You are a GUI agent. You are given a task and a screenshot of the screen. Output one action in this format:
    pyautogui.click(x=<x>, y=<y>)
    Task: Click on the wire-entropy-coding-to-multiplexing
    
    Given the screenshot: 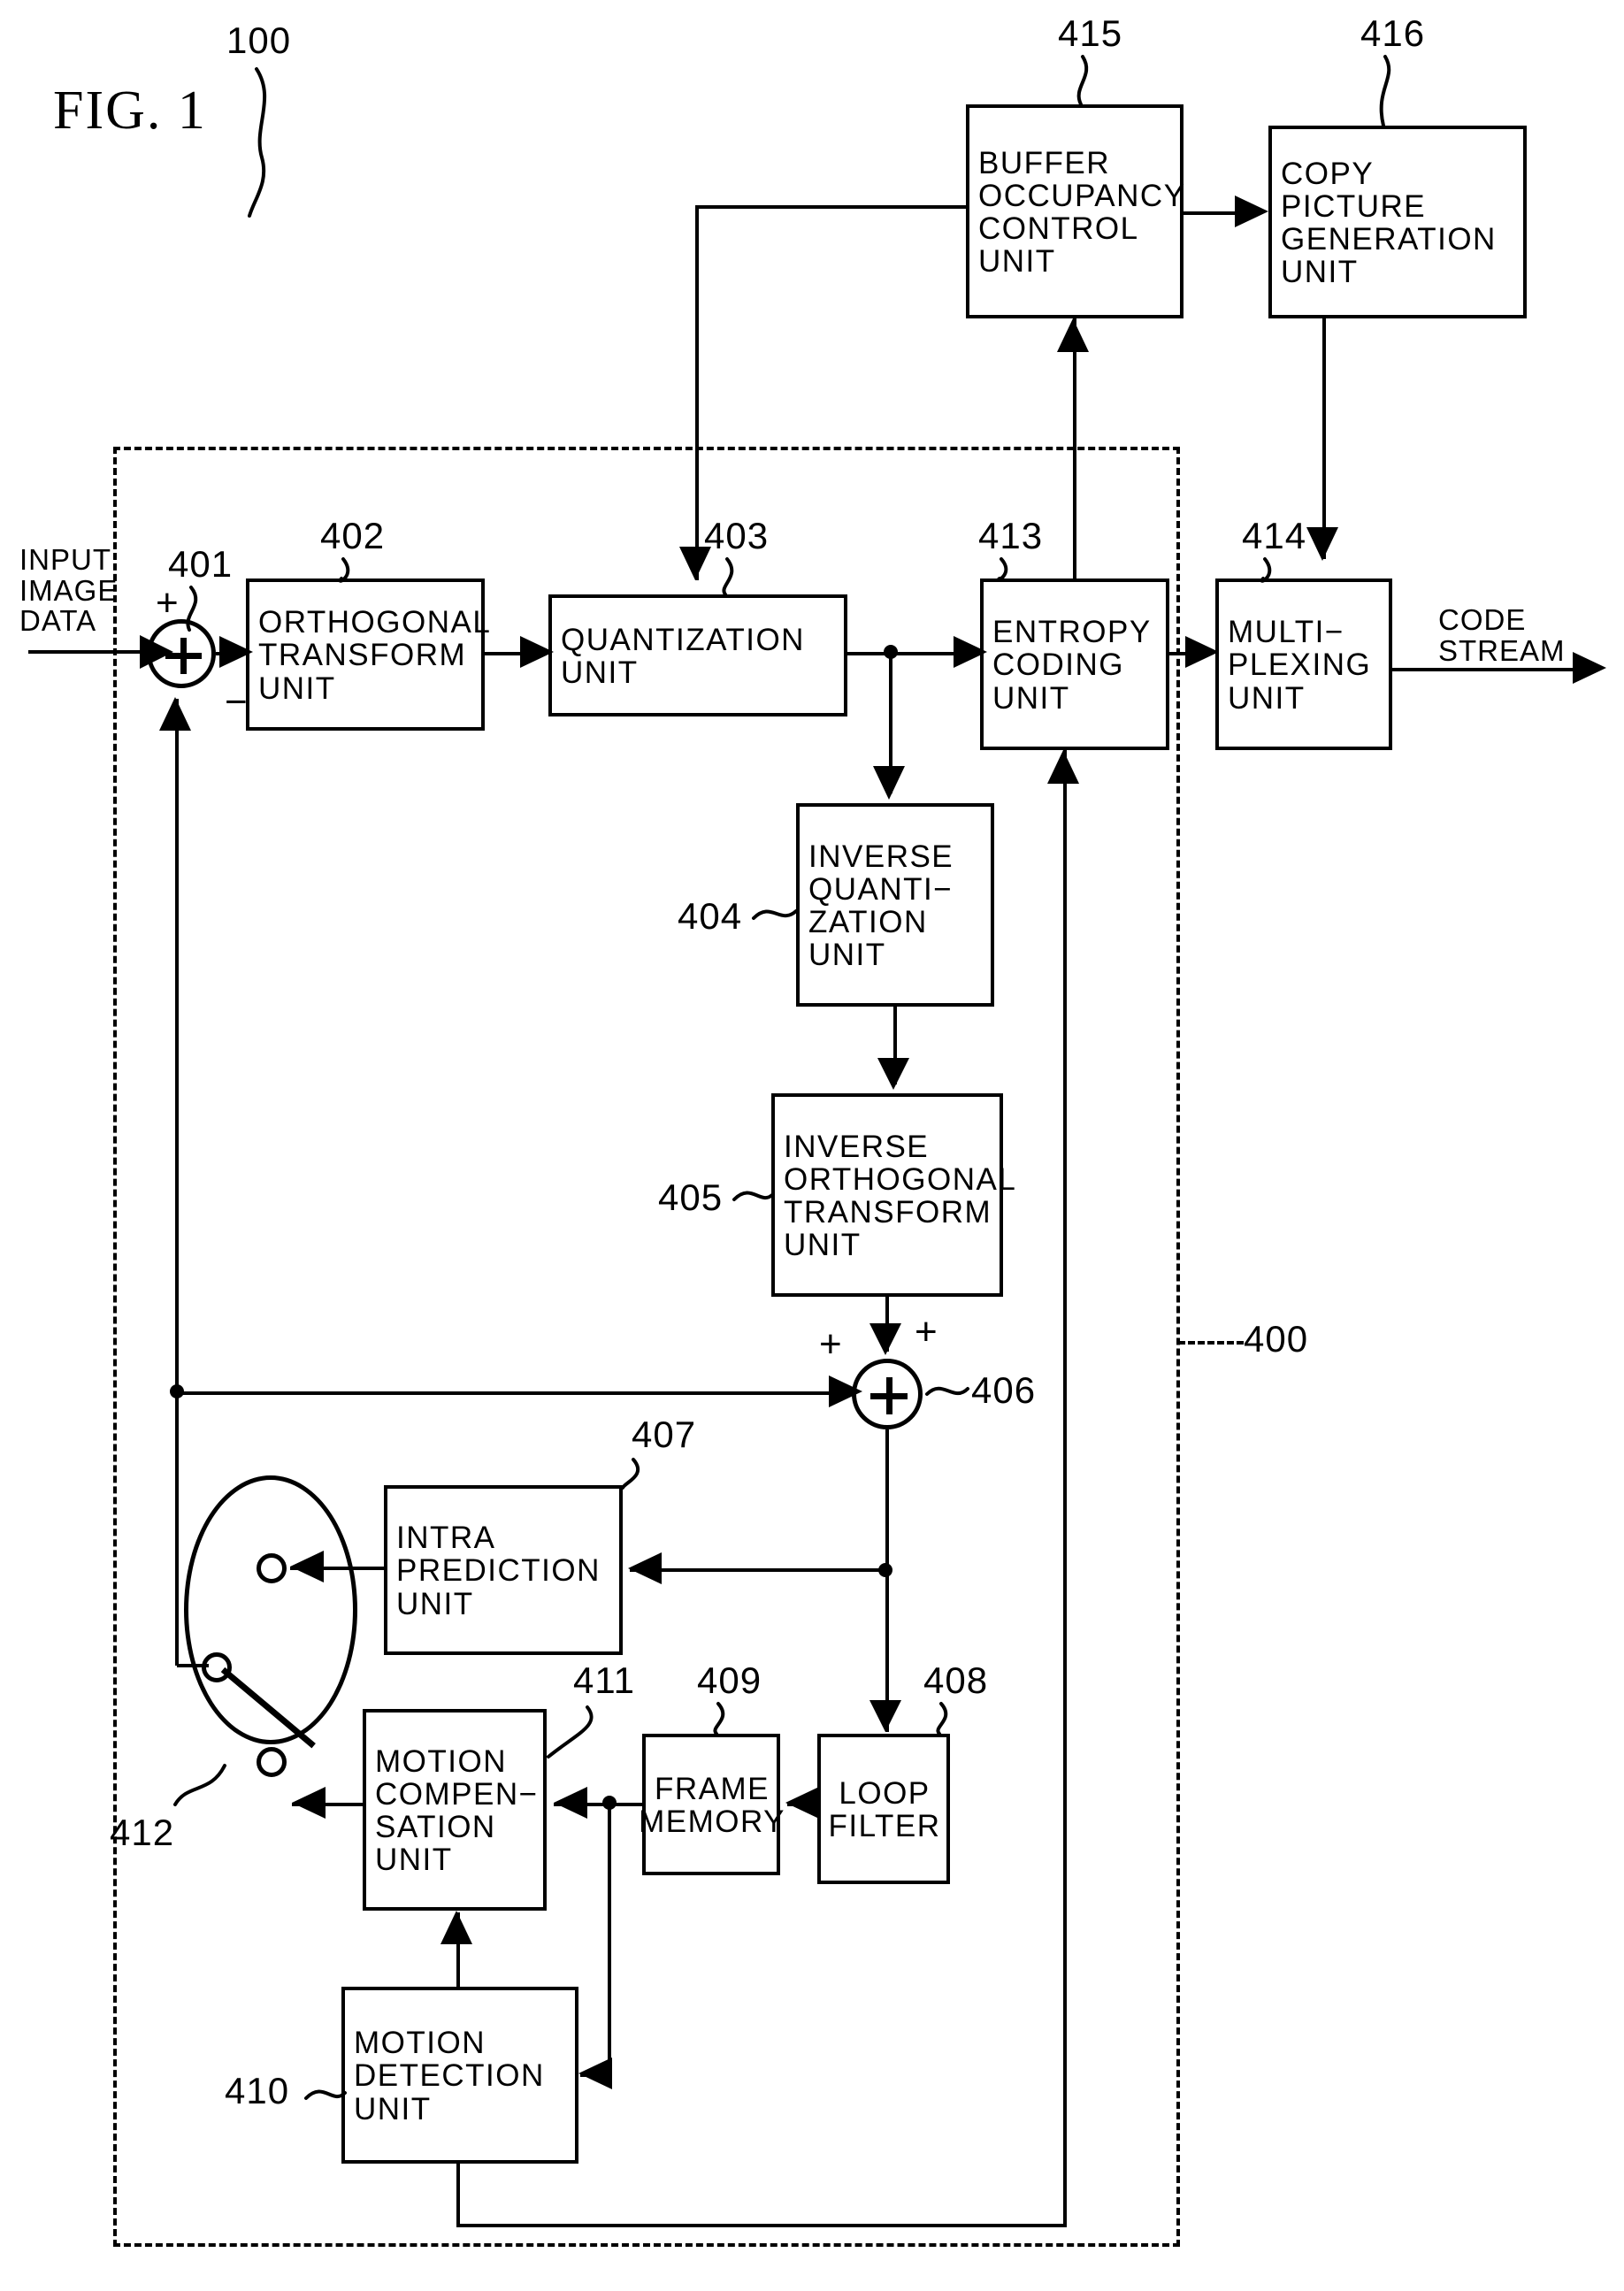 What is the action you would take?
    pyautogui.click(x=1187, y=654)
    